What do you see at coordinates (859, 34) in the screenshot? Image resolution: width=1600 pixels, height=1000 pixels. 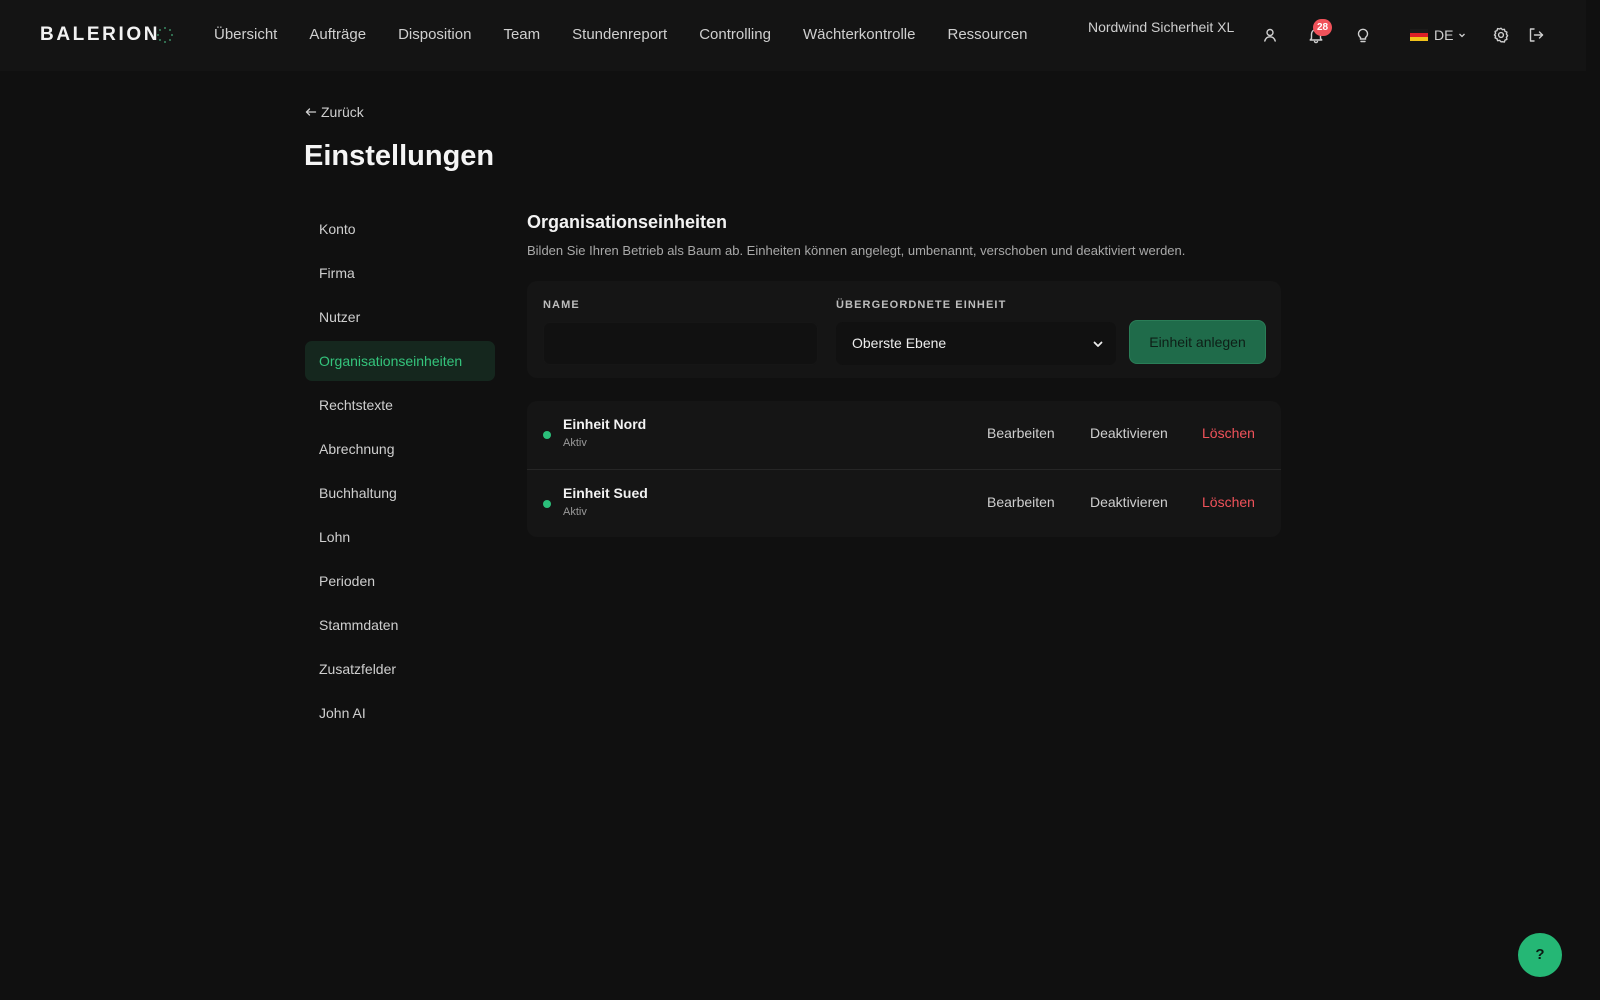 I see `nav-item-waechterkontrolle: Wächterkontrolle` at bounding box center [859, 34].